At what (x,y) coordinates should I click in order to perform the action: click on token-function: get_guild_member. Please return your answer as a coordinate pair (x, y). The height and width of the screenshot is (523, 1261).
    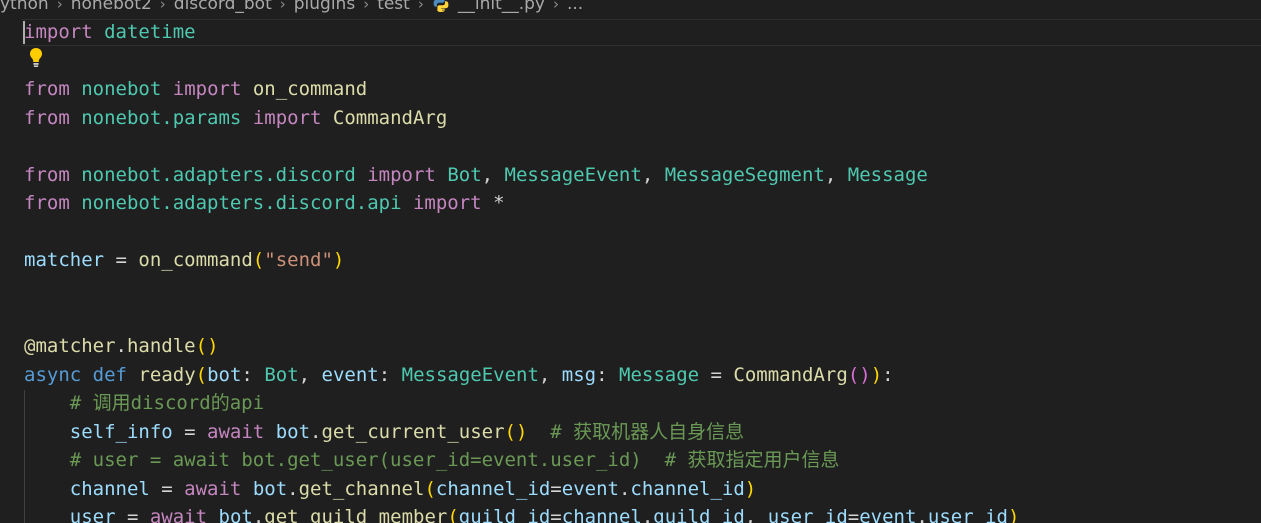
    Looking at the image, I should click on (356, 514).